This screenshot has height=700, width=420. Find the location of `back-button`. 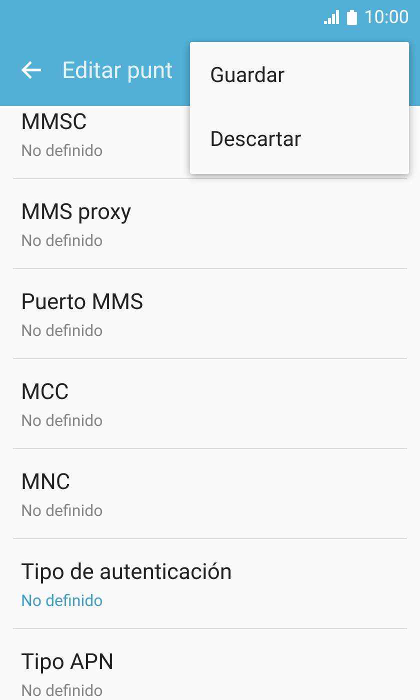

back-button is located at coordinates (31, 70).